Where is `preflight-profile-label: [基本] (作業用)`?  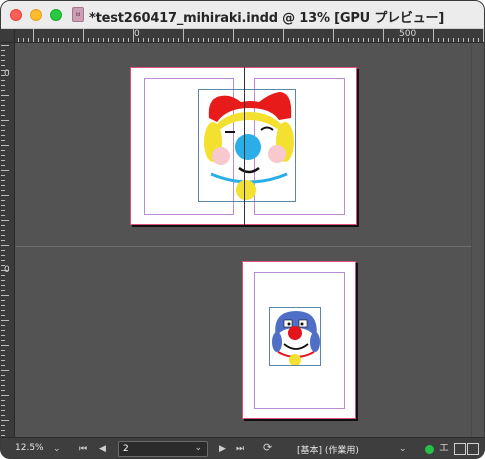
preflight-profile-label: [基本] (作業用) is located at coordinates (328, 449).